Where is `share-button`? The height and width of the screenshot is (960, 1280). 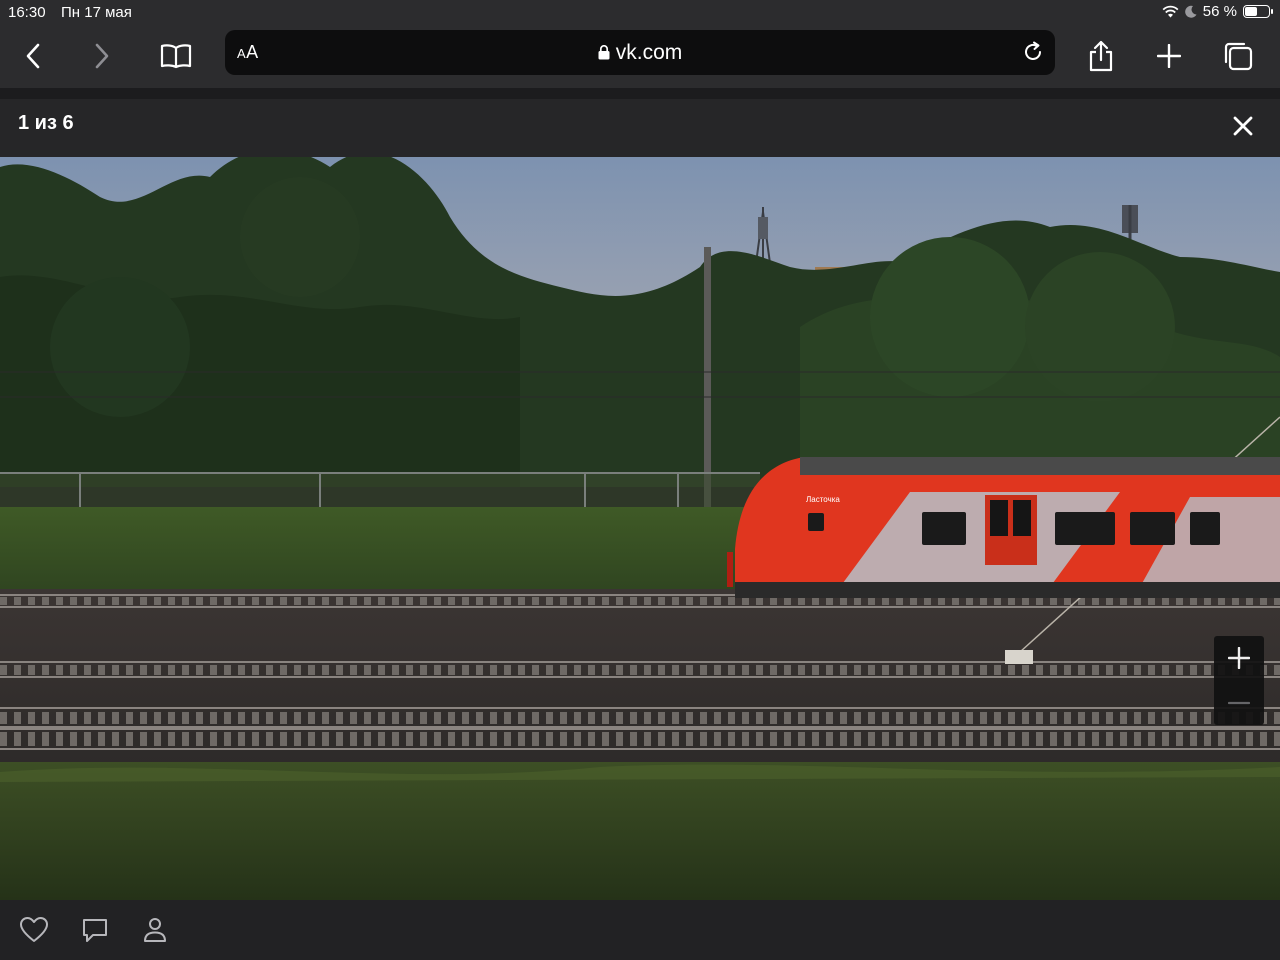 share-button is located at coordinates (1101, 56).